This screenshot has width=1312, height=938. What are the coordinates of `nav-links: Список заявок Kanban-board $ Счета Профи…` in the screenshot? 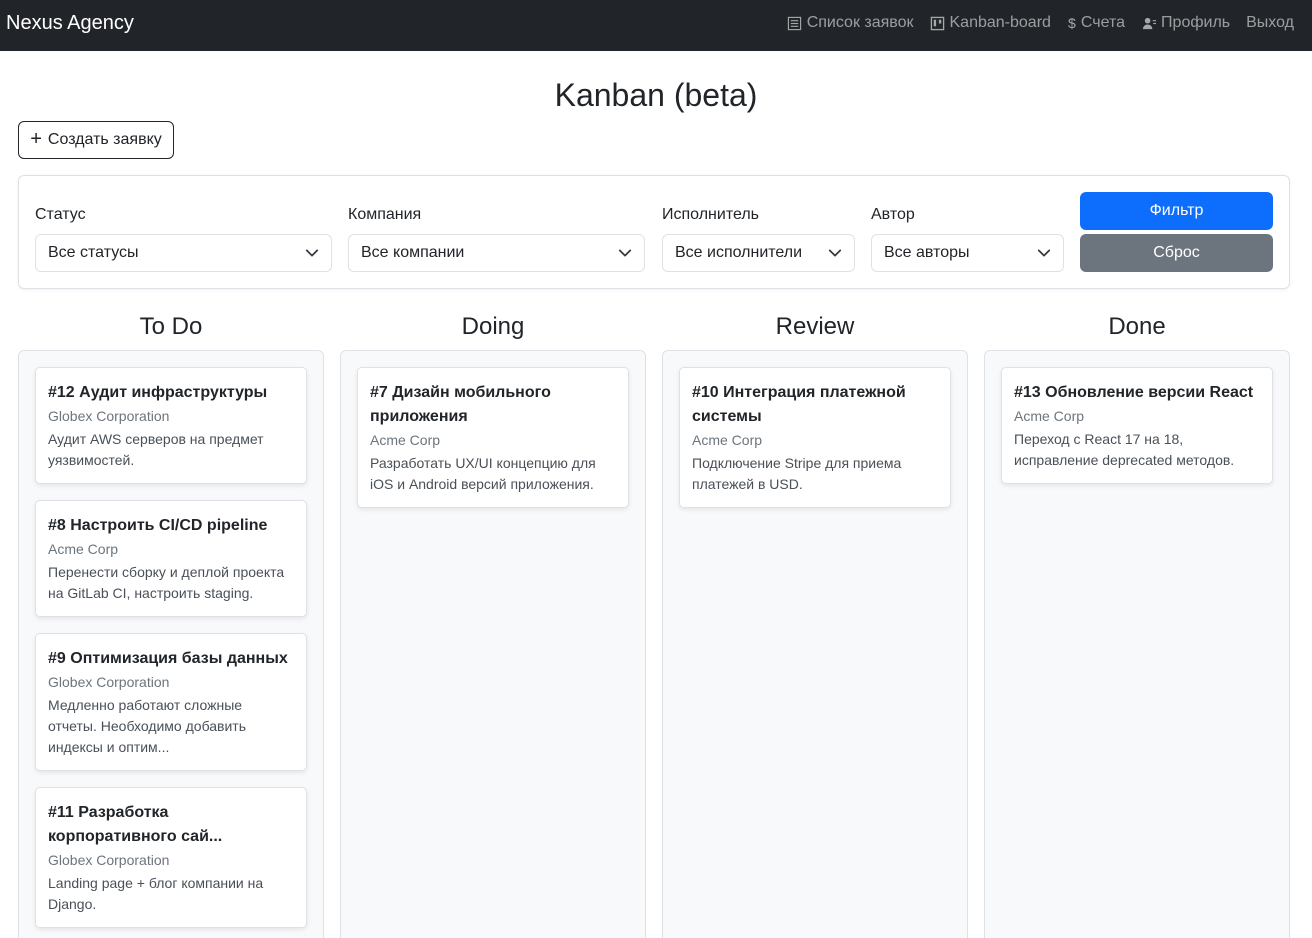 It's located at (1040, 23).